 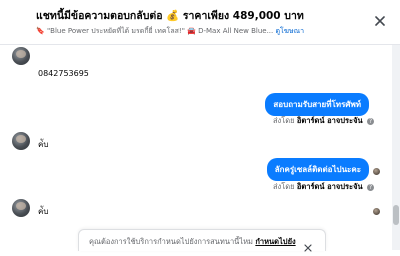 I want to click on incoming-message: 0842753695, so click(x=63, y=73).